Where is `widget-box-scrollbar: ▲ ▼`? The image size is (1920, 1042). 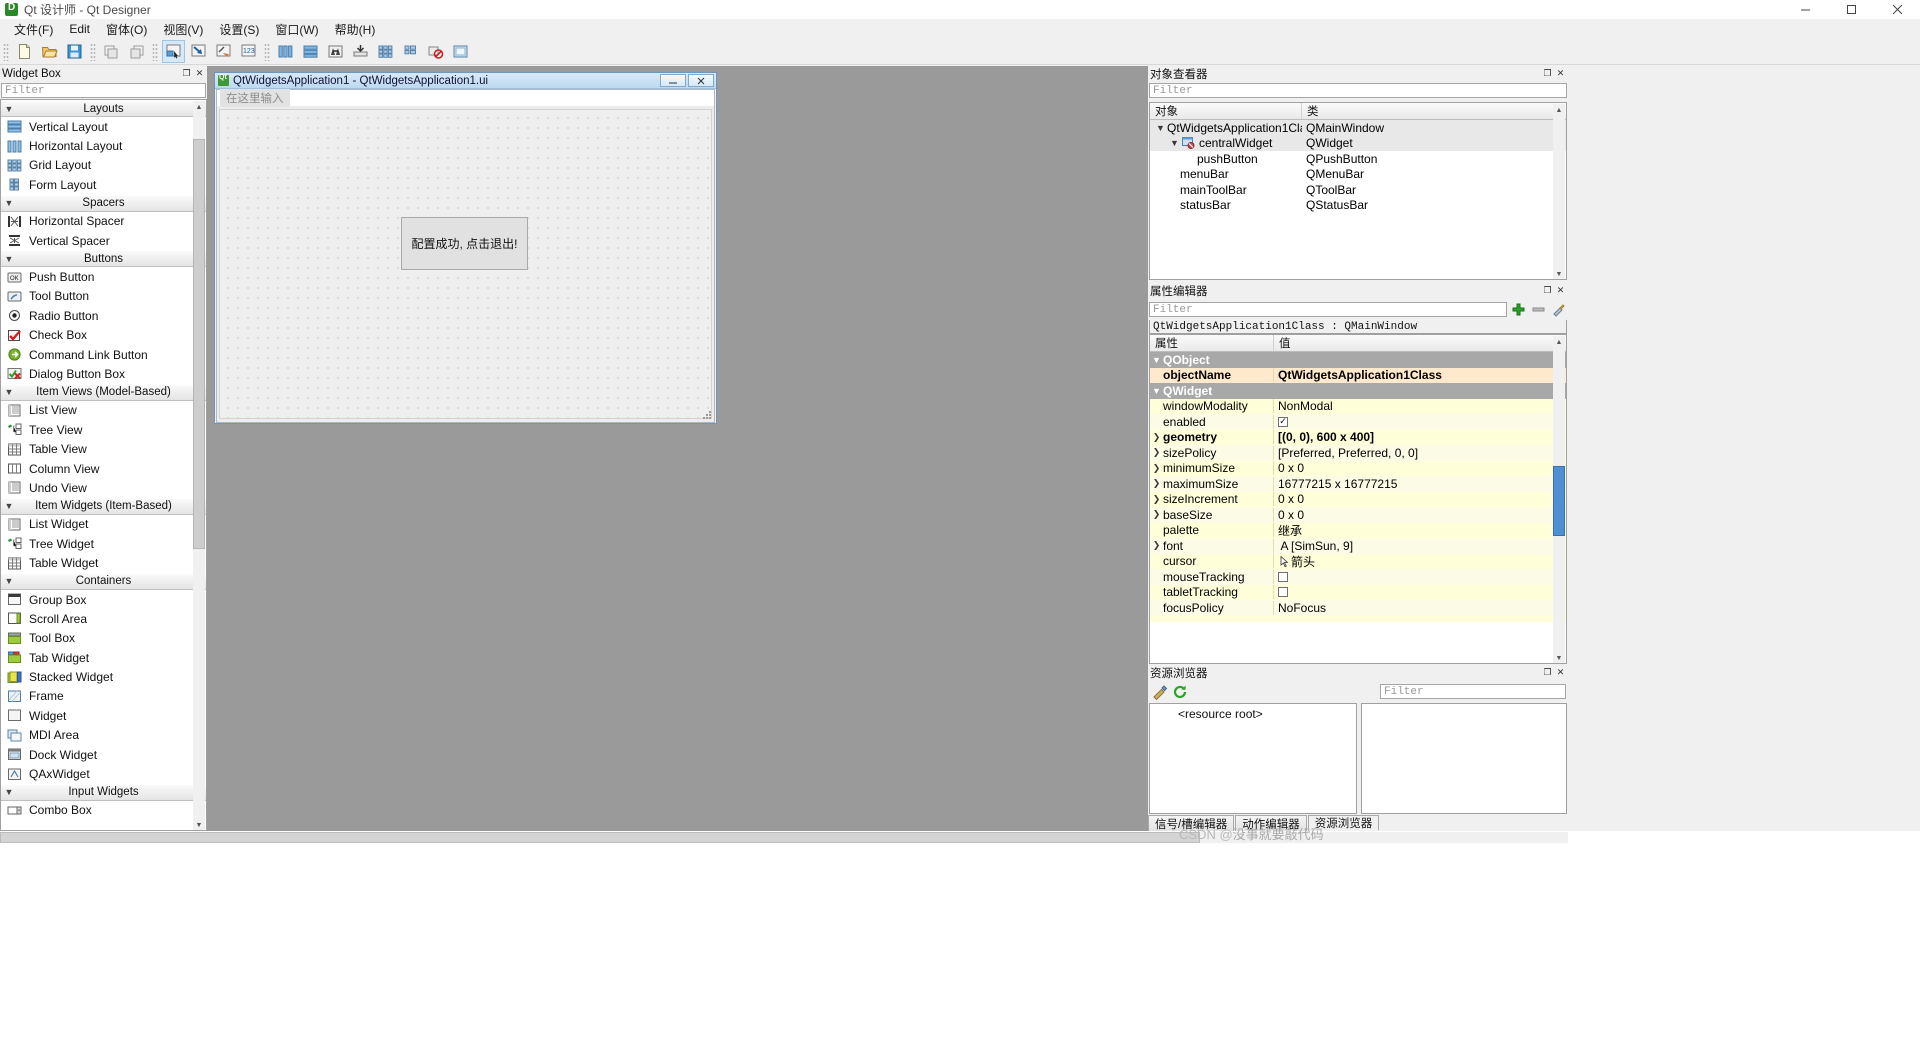
widget-box-scrollbar: ▲ ▼ is located at coordinates (199, 465).